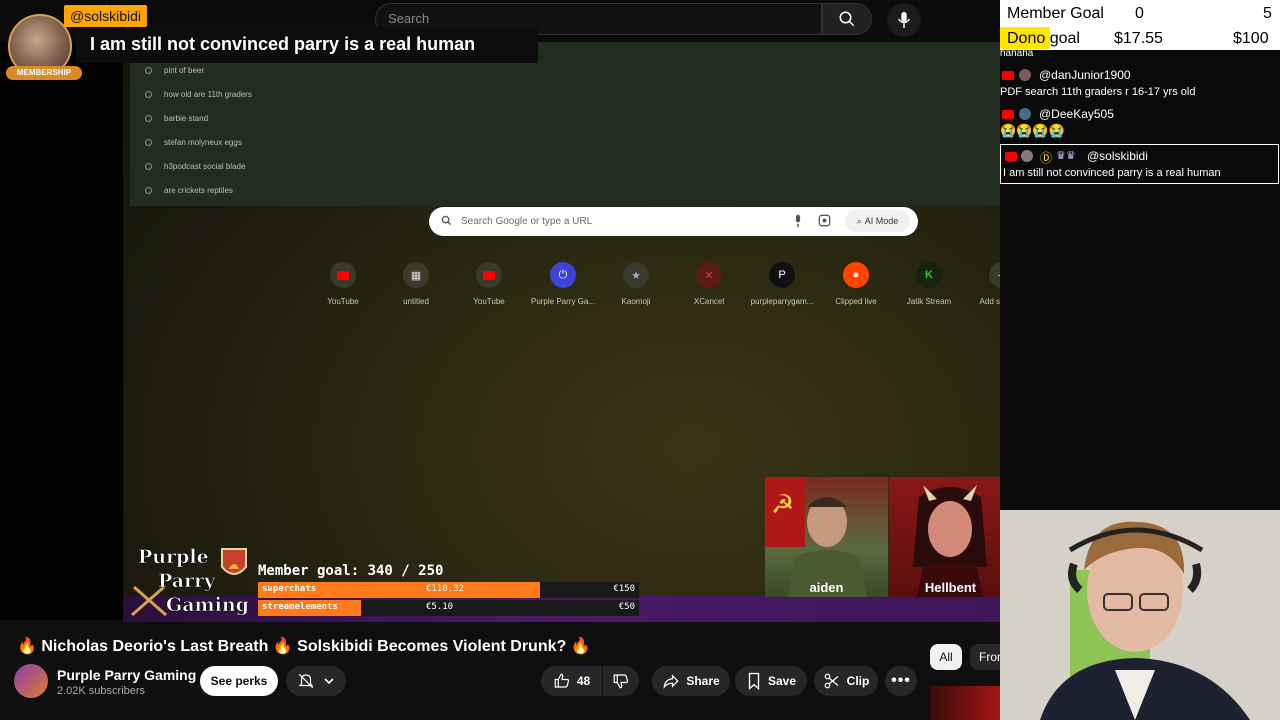 The width and height of the screenshot is (1280, 720). Describe the element at coordinates (1066, 156) in the screenshot. I see `crown-badge-icon: ♛♛` at that location.